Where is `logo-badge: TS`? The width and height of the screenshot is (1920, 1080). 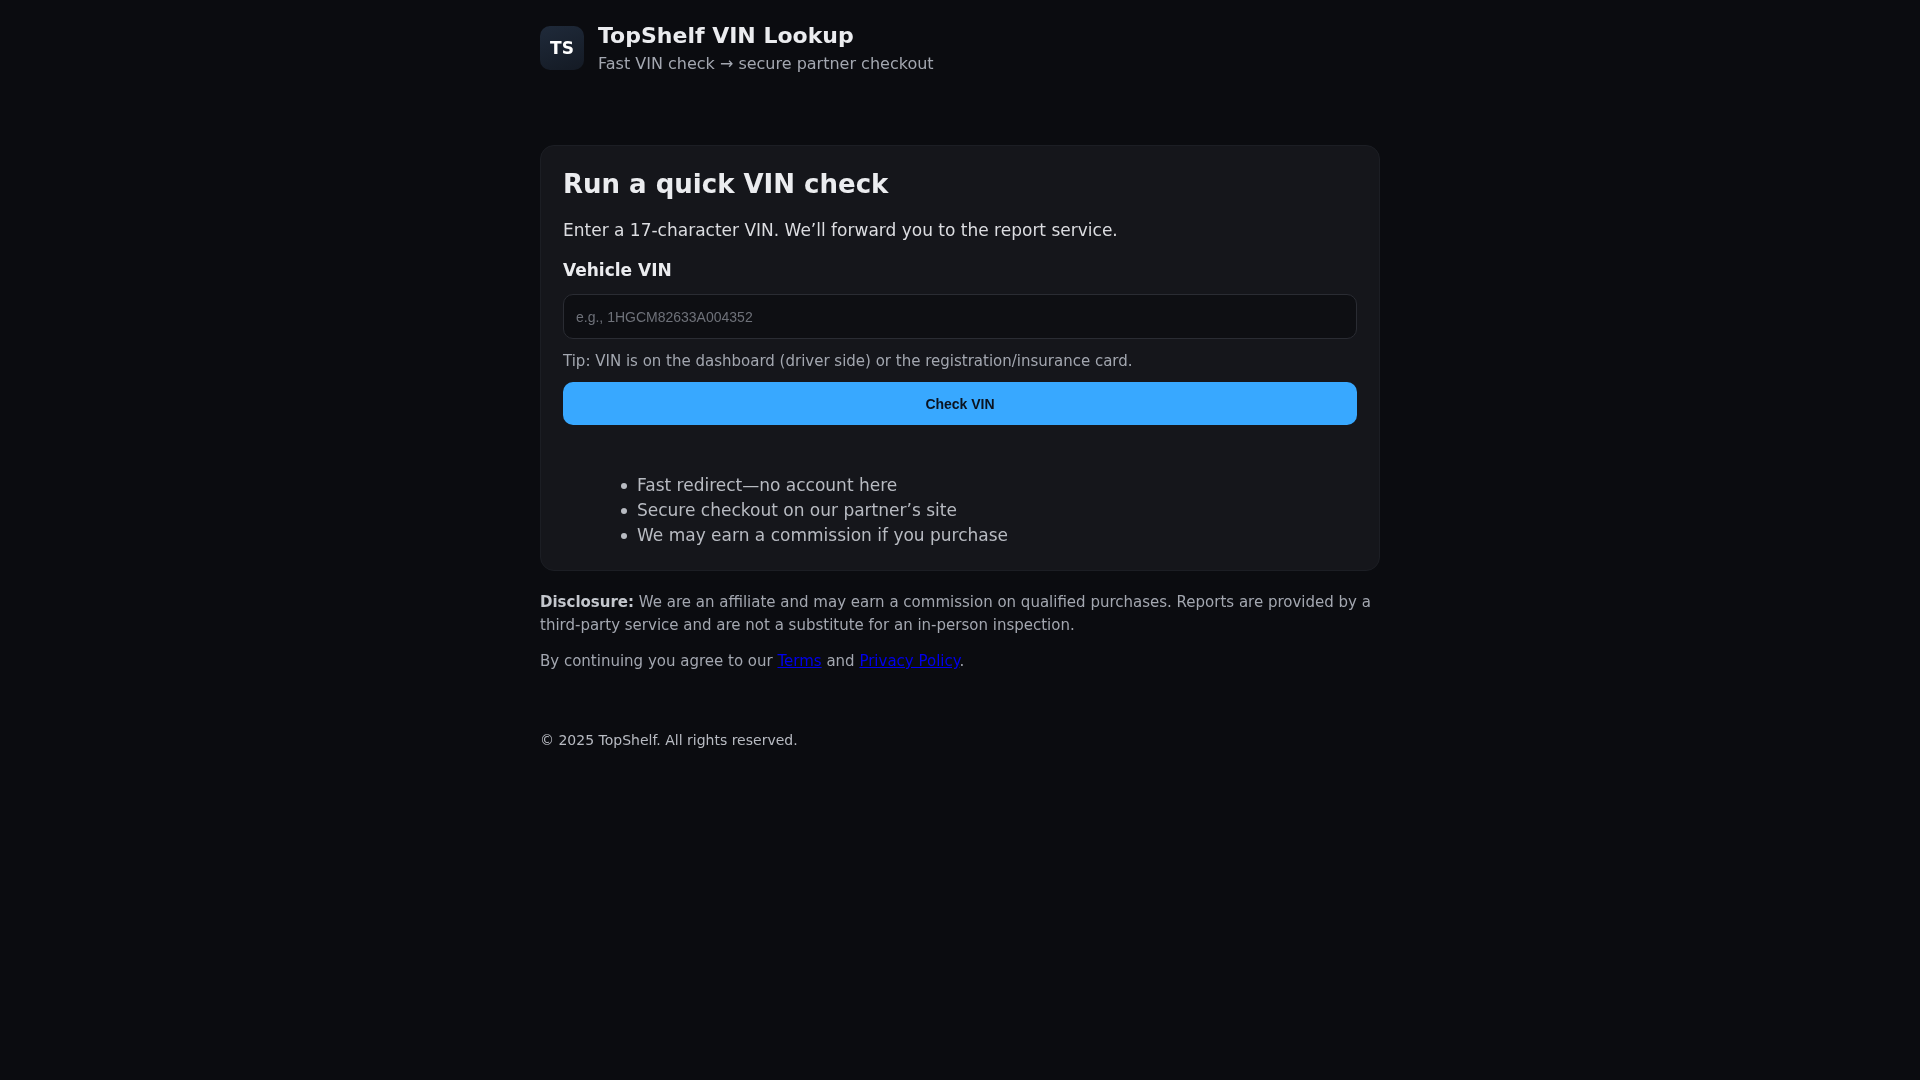
logo-badge: TS is located at coordinates (562, 48).